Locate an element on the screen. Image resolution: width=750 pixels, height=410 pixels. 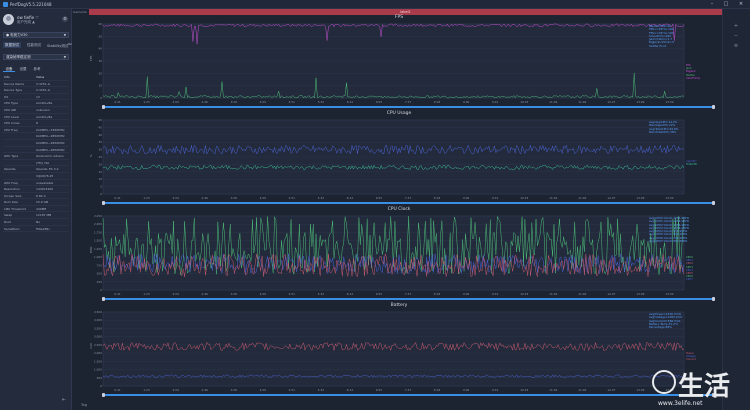
info-key: Swap is located at coordinates (8, 215).